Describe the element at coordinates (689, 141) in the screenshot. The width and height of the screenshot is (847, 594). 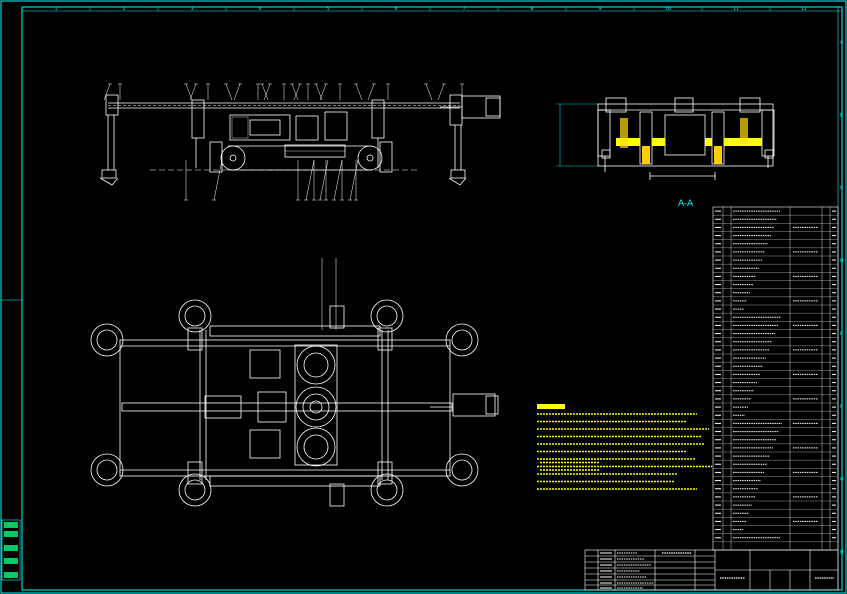
I see `section-hatch-fill` at that location.